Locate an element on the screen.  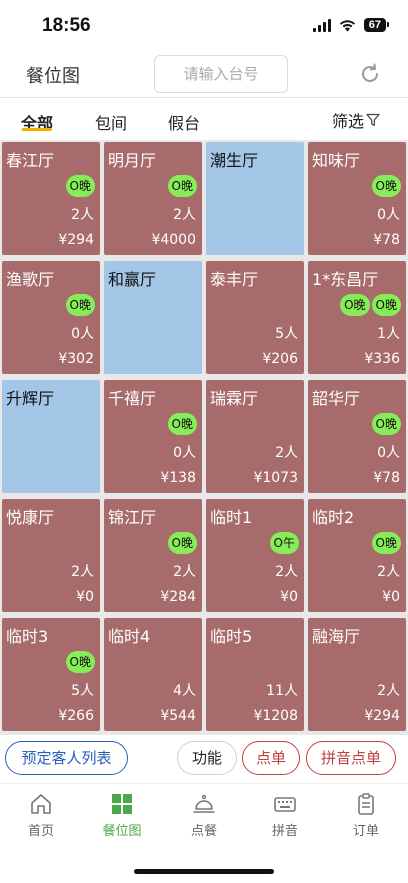
refresh-icon is located at coordinates (370, 74).